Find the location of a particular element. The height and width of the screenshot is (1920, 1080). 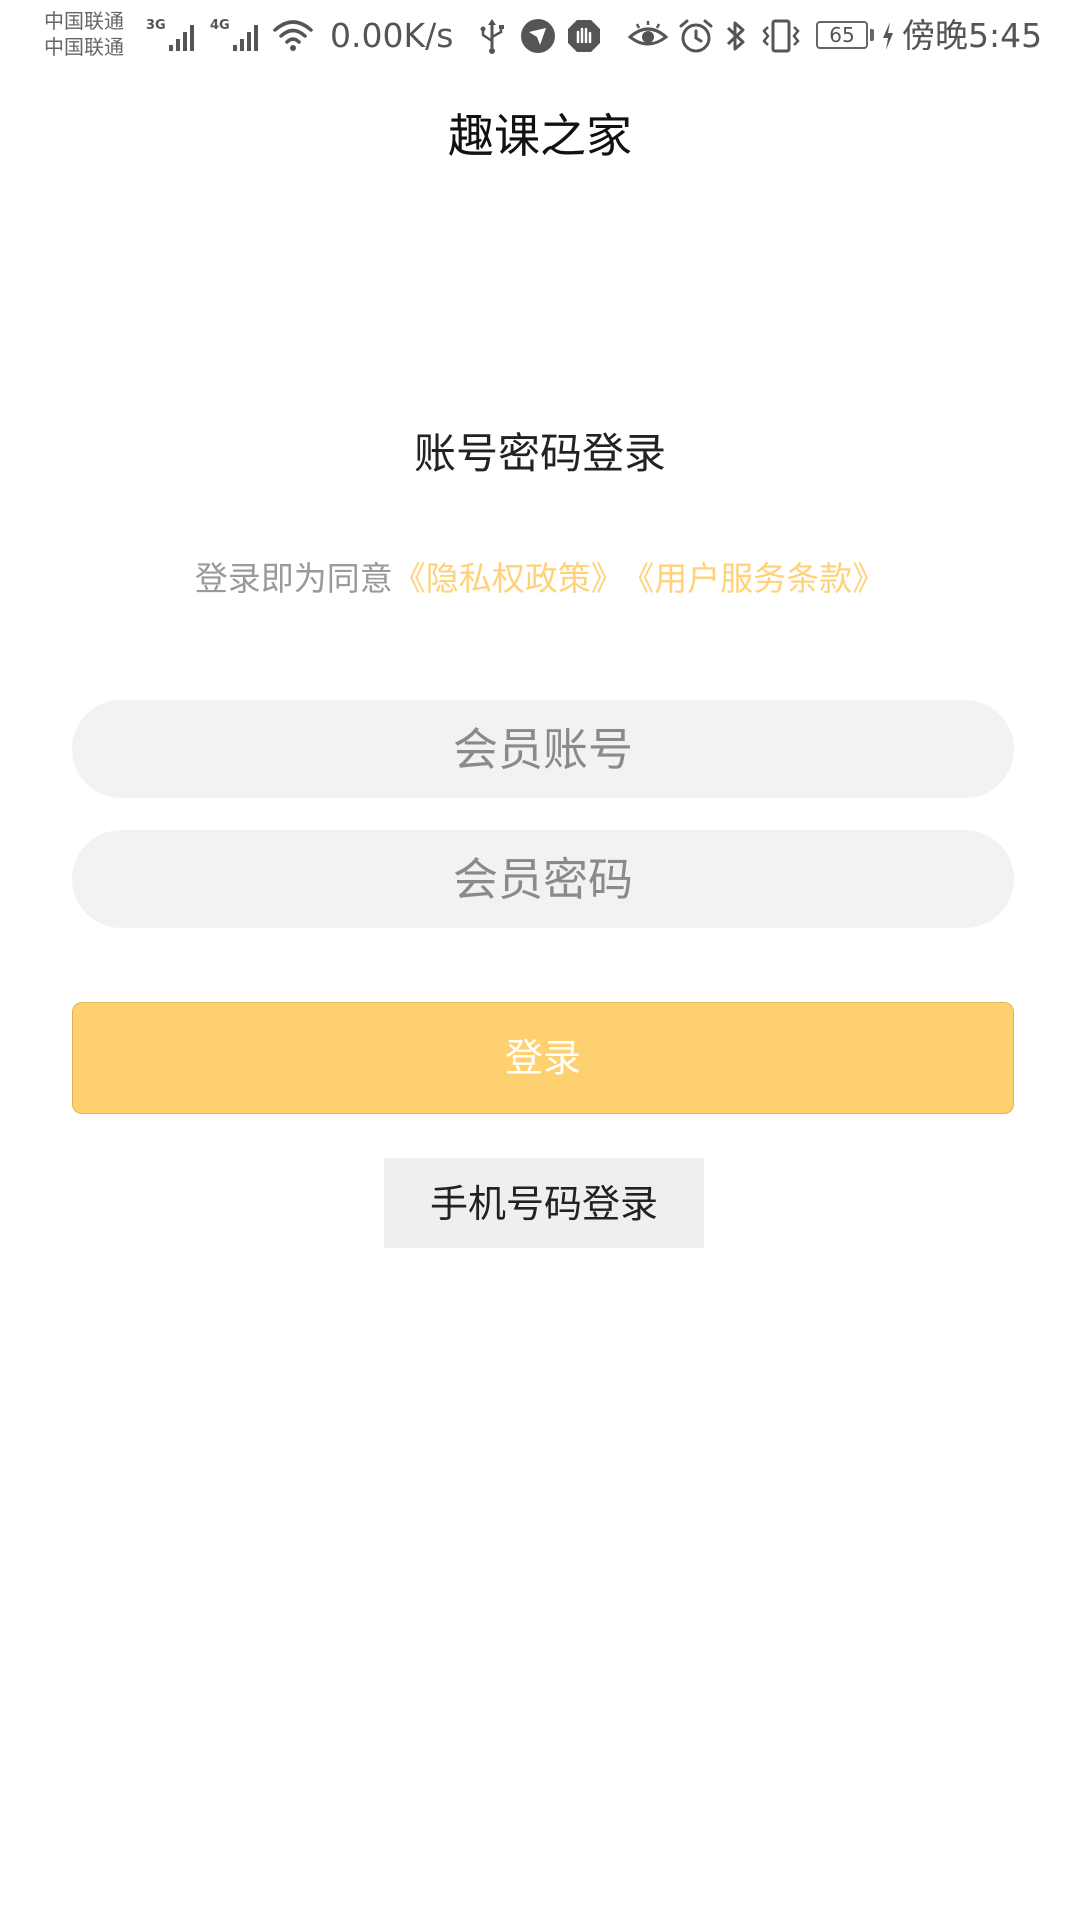

alarm-icon is located at coordinates (696, 36).